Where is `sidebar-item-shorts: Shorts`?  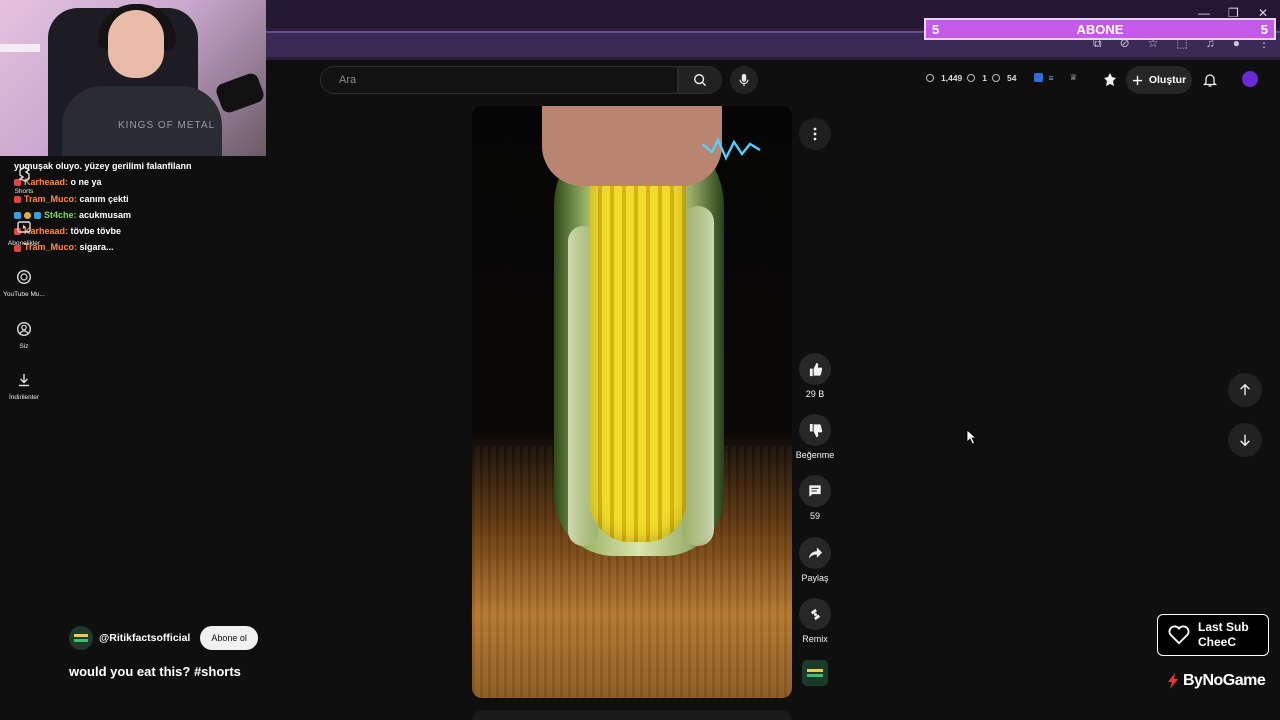 sidebar-item-shorts: Shorts is located at coordinates (24, 180).